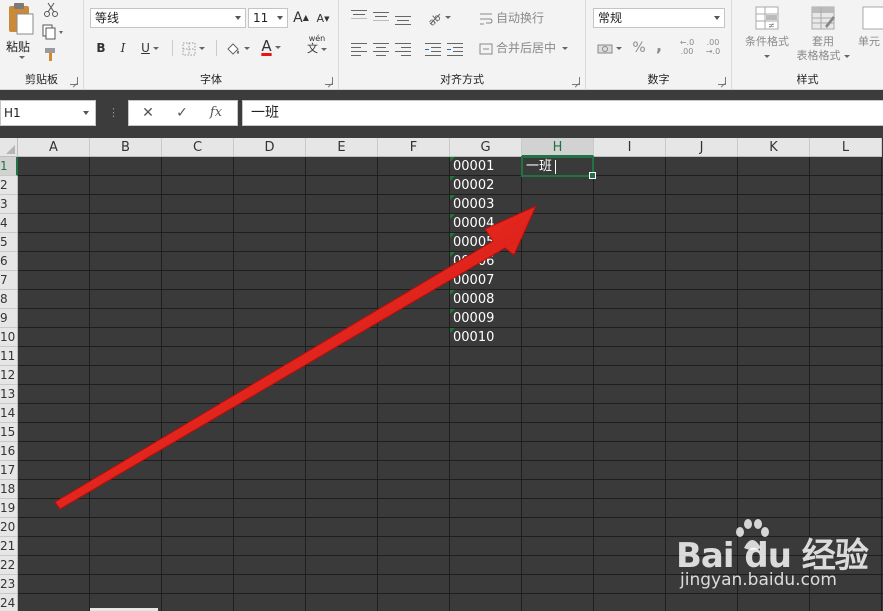 The image size is (883, 611). Describe the element at coordinates (51, 54) in the screenshot. I see `format-painter-icon` at that location.